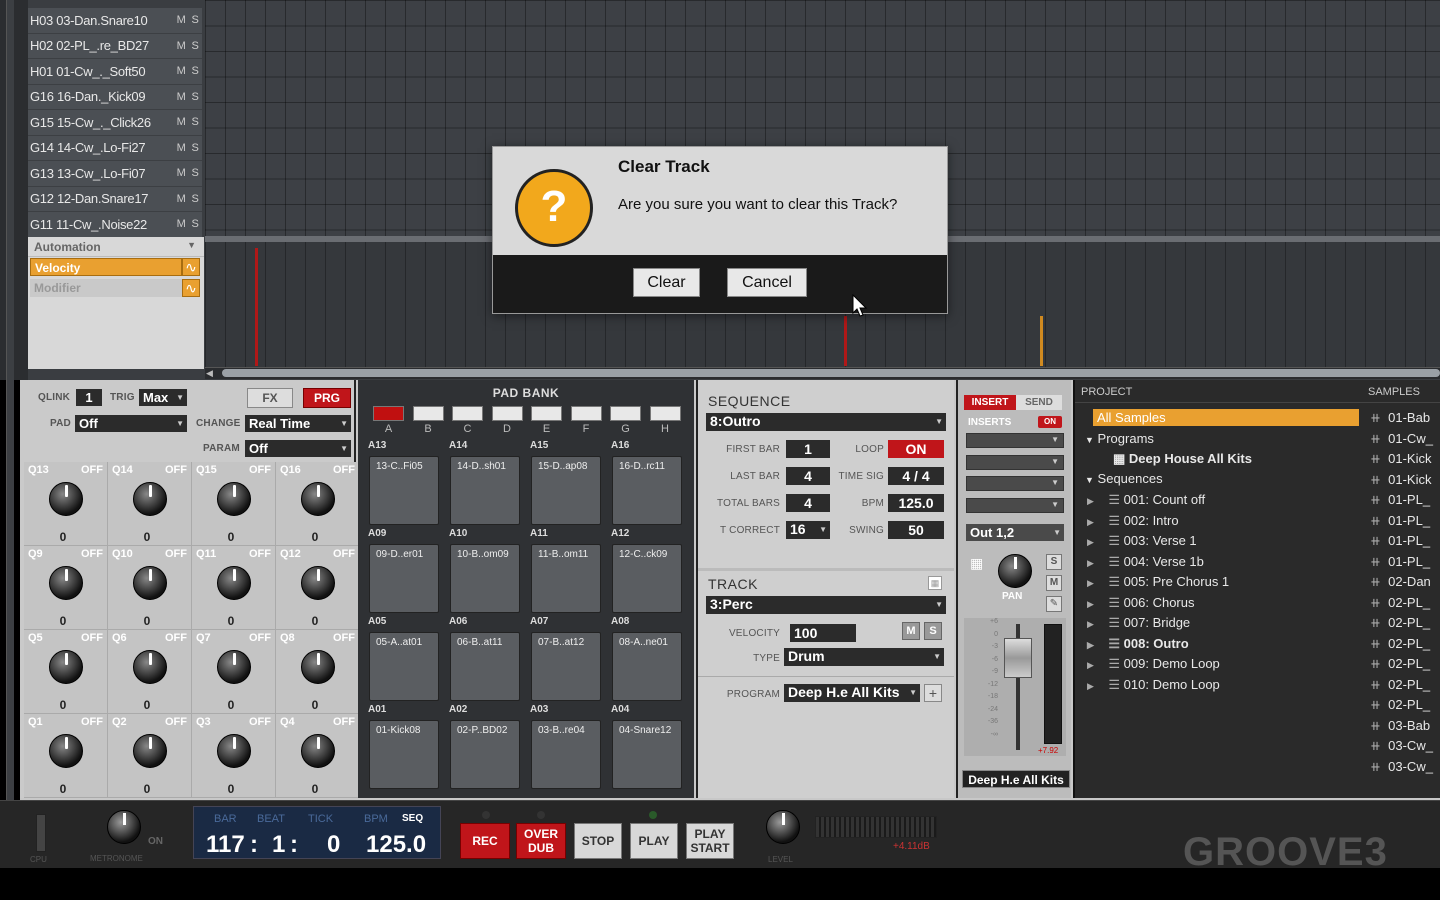 This screenshot has width=1440, height=900. What do you see at coordinates (150, 588) in the screenshot?
I see `qlink-knob-q10: Q10 OFF 0` at bounding box center [150, 588].